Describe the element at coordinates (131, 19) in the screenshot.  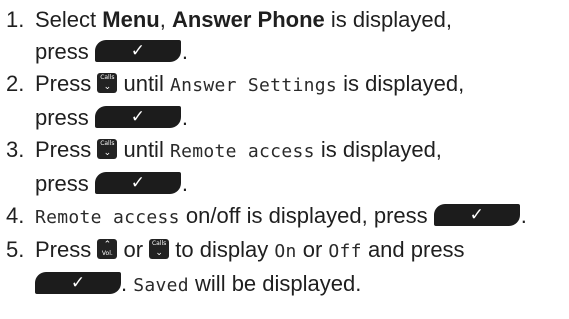
I see `menu-label: Menu` at that location.